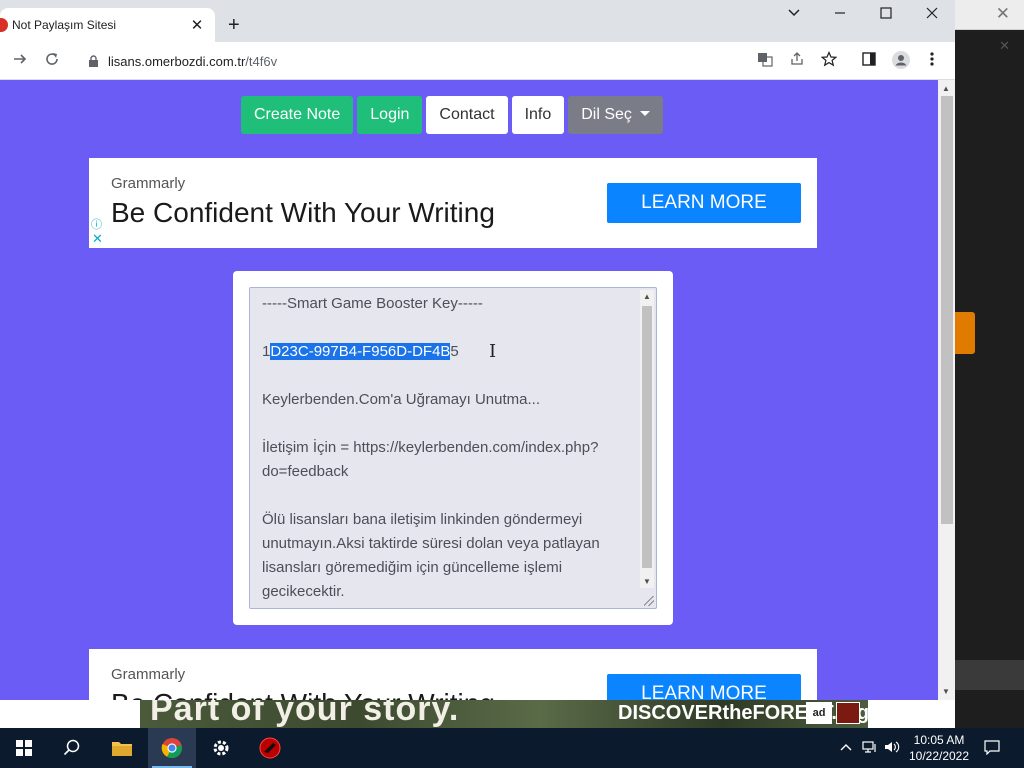  Describe the element at coordinates (390, 115) in the screenshot. I see `login-button: Login` at that location.